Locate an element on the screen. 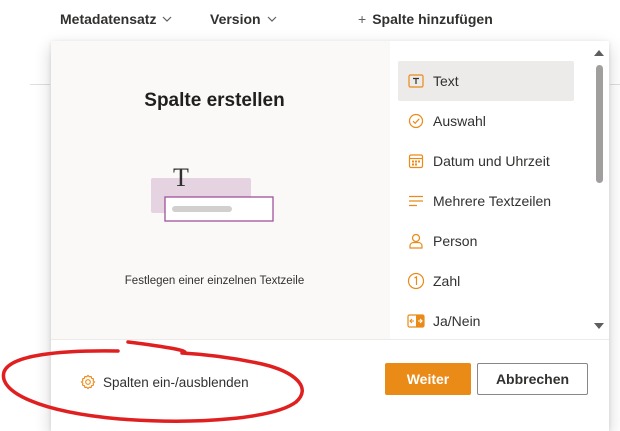 This screenshot has height=431, width=620. text-field-illustration: T is located at coordinates (212, 194).